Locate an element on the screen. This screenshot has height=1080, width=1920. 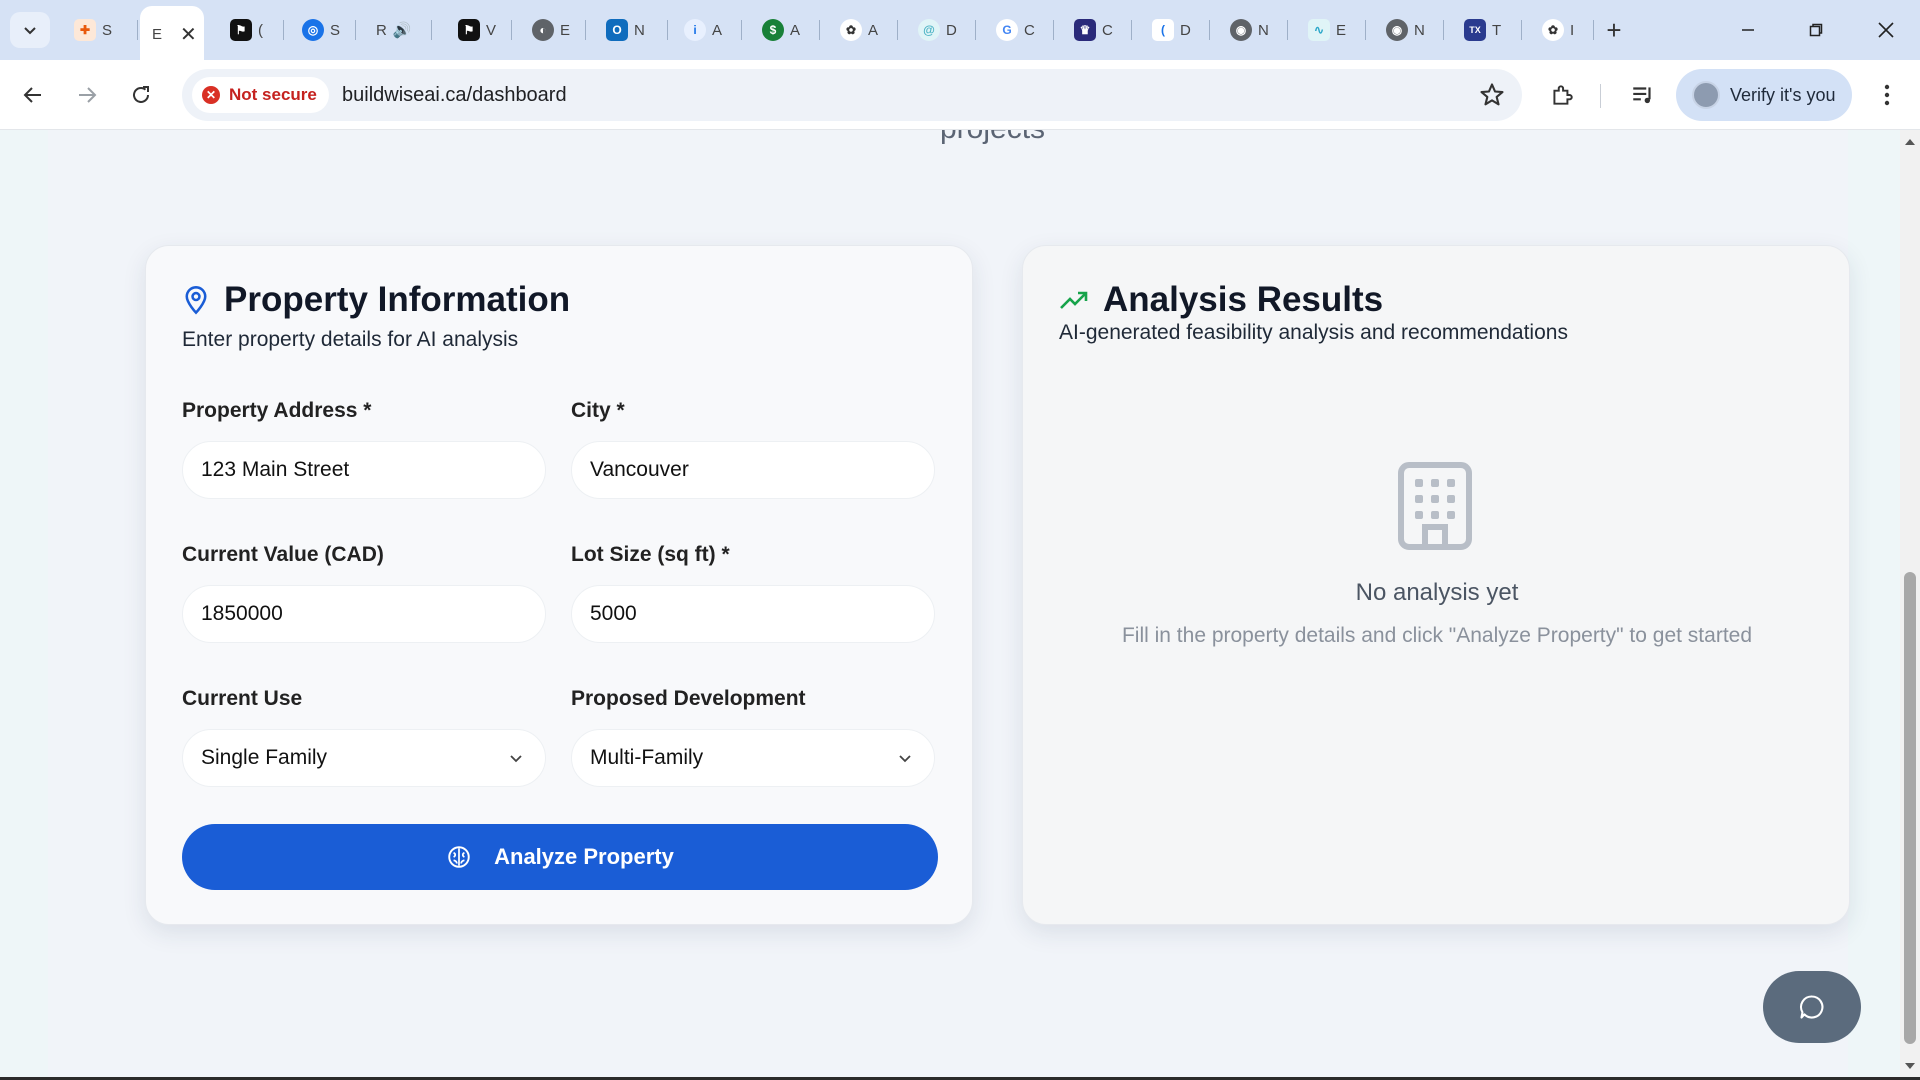
tab-4: ◎ S is located at coordinates (323, 30).